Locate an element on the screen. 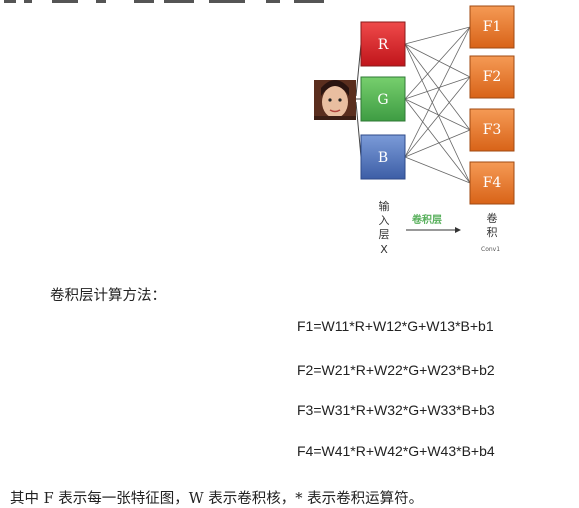 This screenshot has height=508, width=579. output-sub-label: Conv1 is located at coordinates (491, 249).